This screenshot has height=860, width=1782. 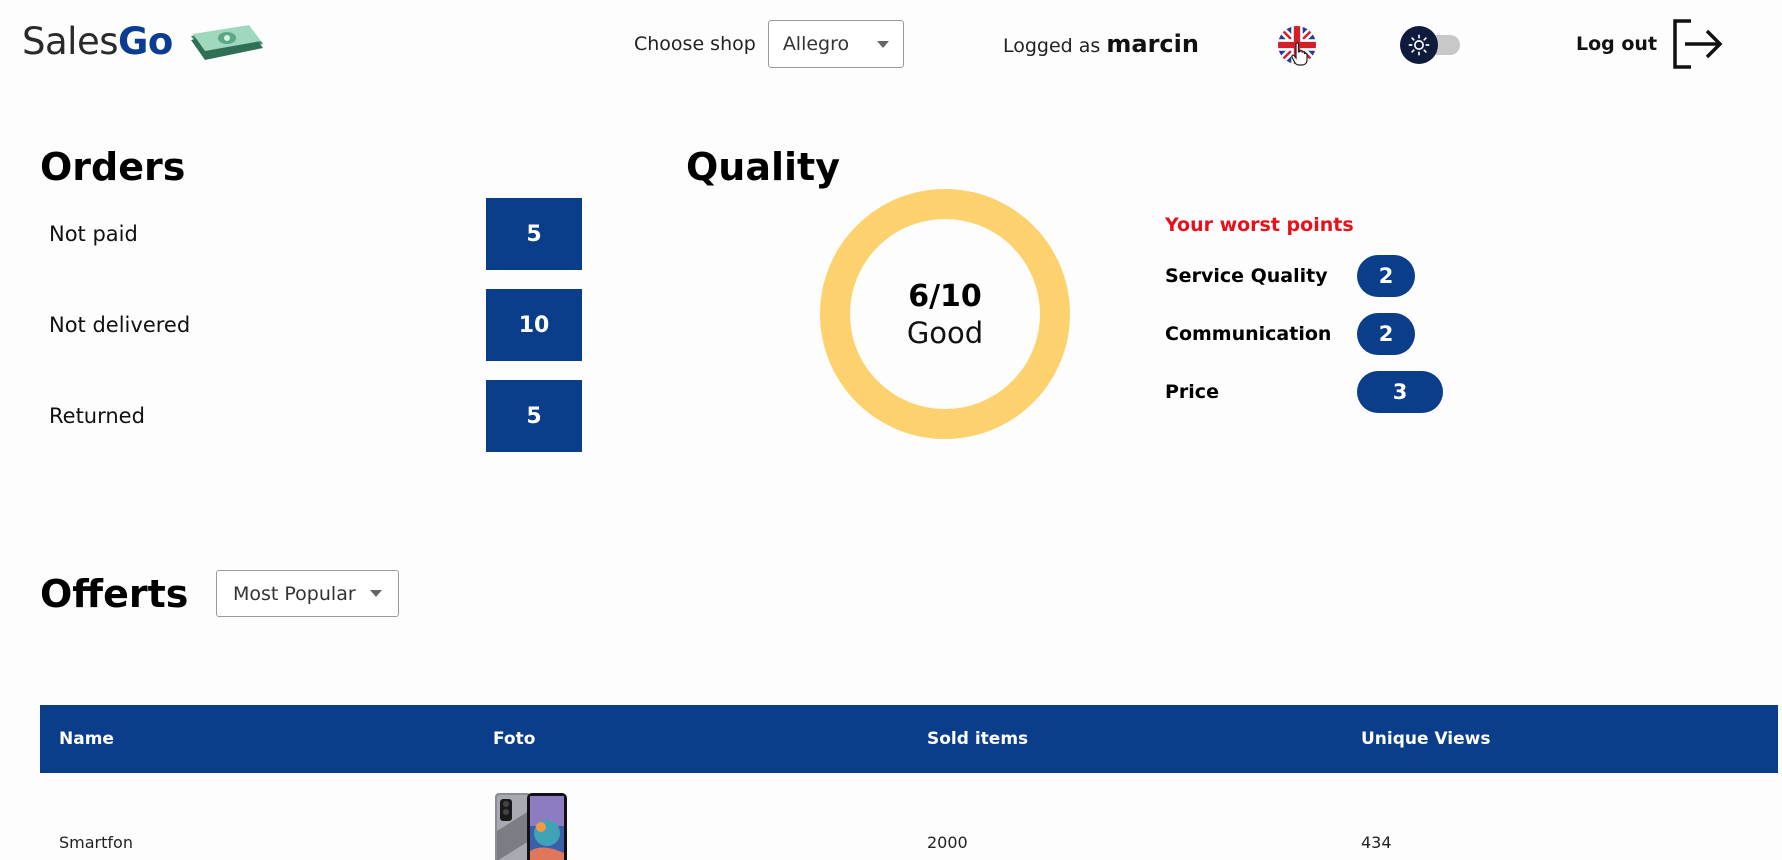 What do you see at coordinates (294, 593) in the screenshot?
I see `sort-select-value: Most Popular` at bounding box center [294, 593].